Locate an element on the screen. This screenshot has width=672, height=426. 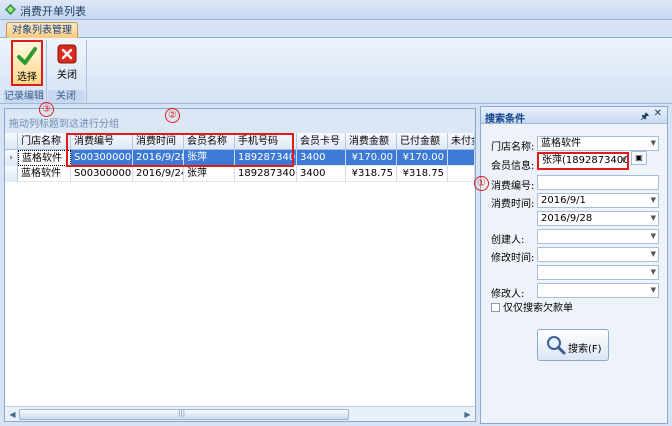
checkbox-box is located at coordinates (495, 307).